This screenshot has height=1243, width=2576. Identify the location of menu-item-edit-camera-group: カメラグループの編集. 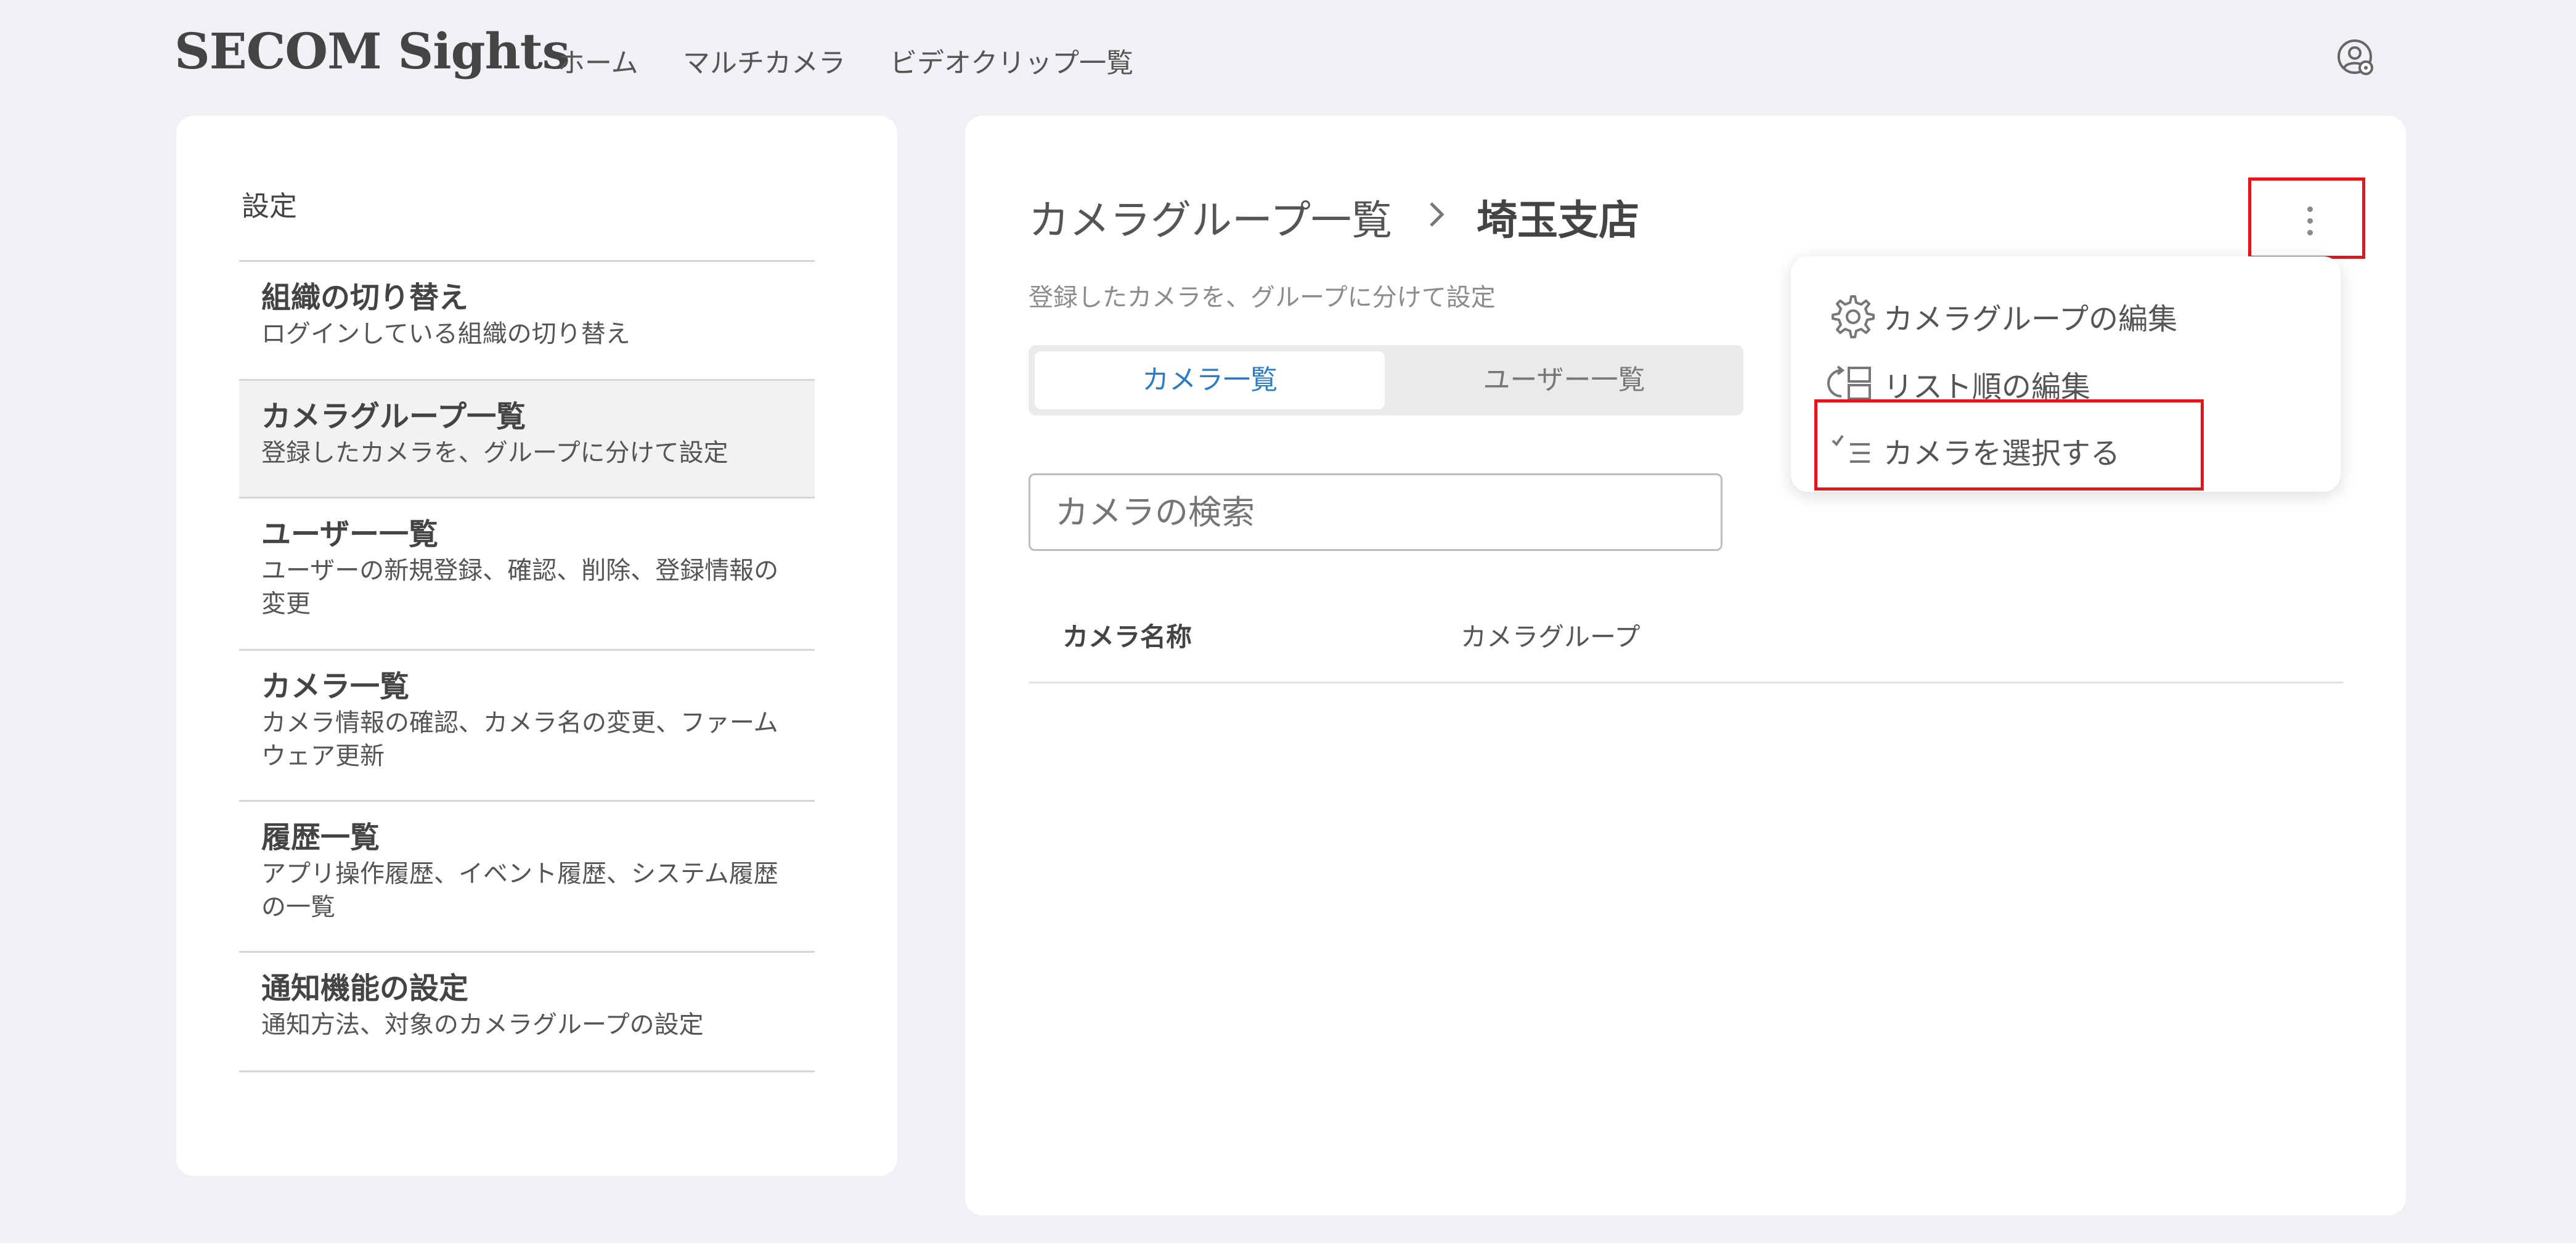
(2001, 316).